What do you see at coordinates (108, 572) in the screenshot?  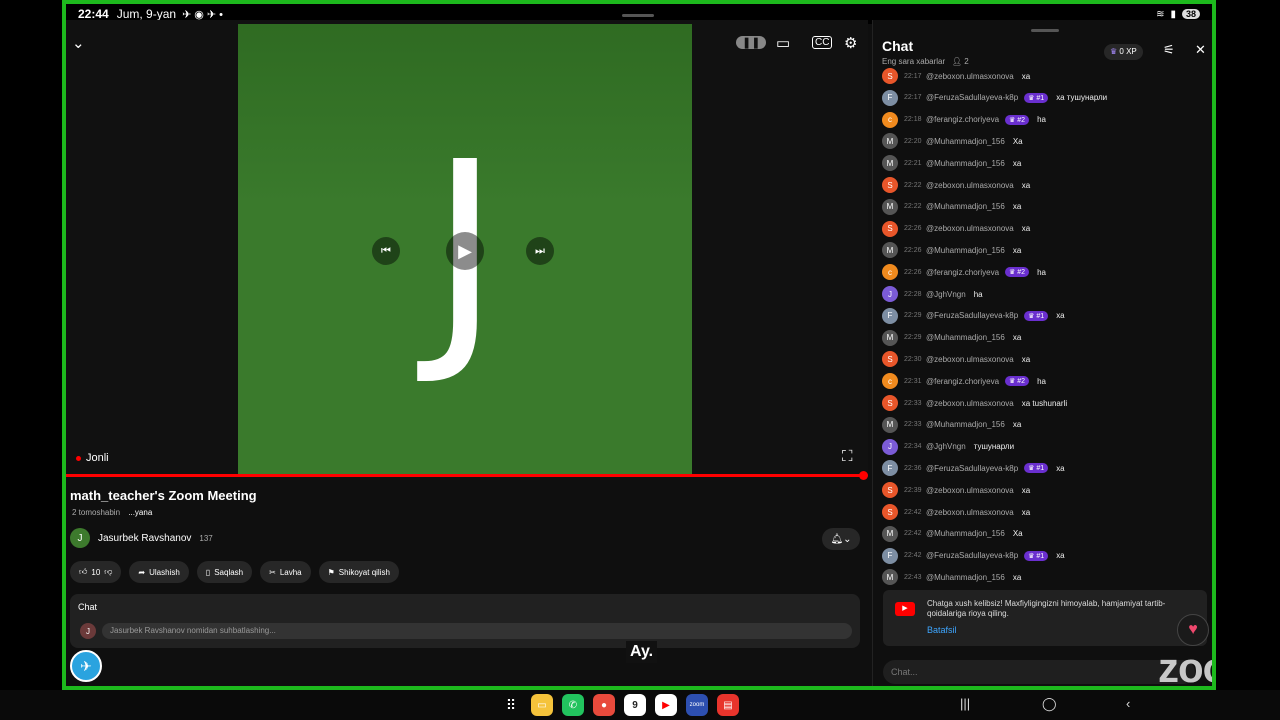 I see `thumbs-down-icon: 👎︎` at bounding box center [108, 572].